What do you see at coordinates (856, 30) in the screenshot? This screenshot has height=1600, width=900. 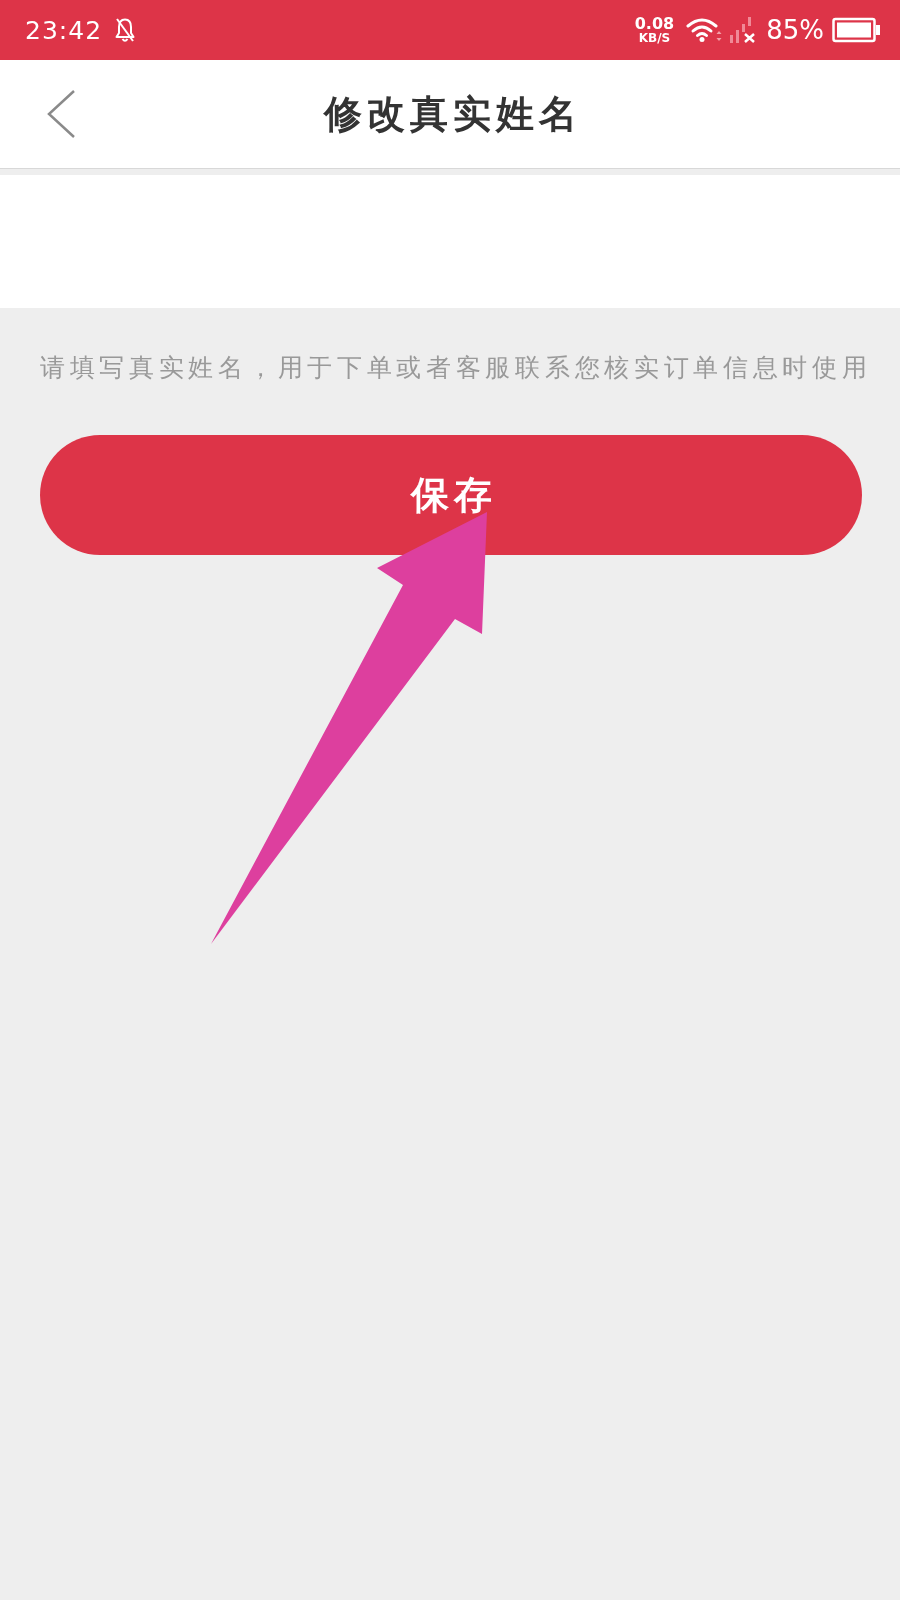 I see `battery-icon` at bounding box center [856, 30].